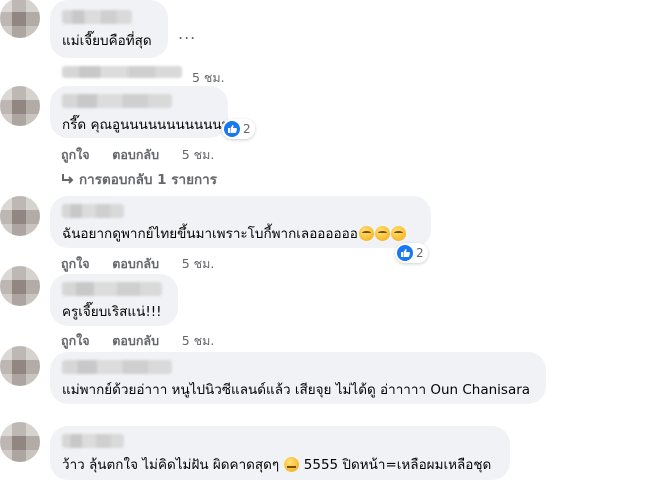 The image size is (651, 480). What do you see at coordinates (107, 41) in the screenshot?
I see `comment-text: แม่เจี๊ยบคือที่สุด` at bounding box center [107, 41].